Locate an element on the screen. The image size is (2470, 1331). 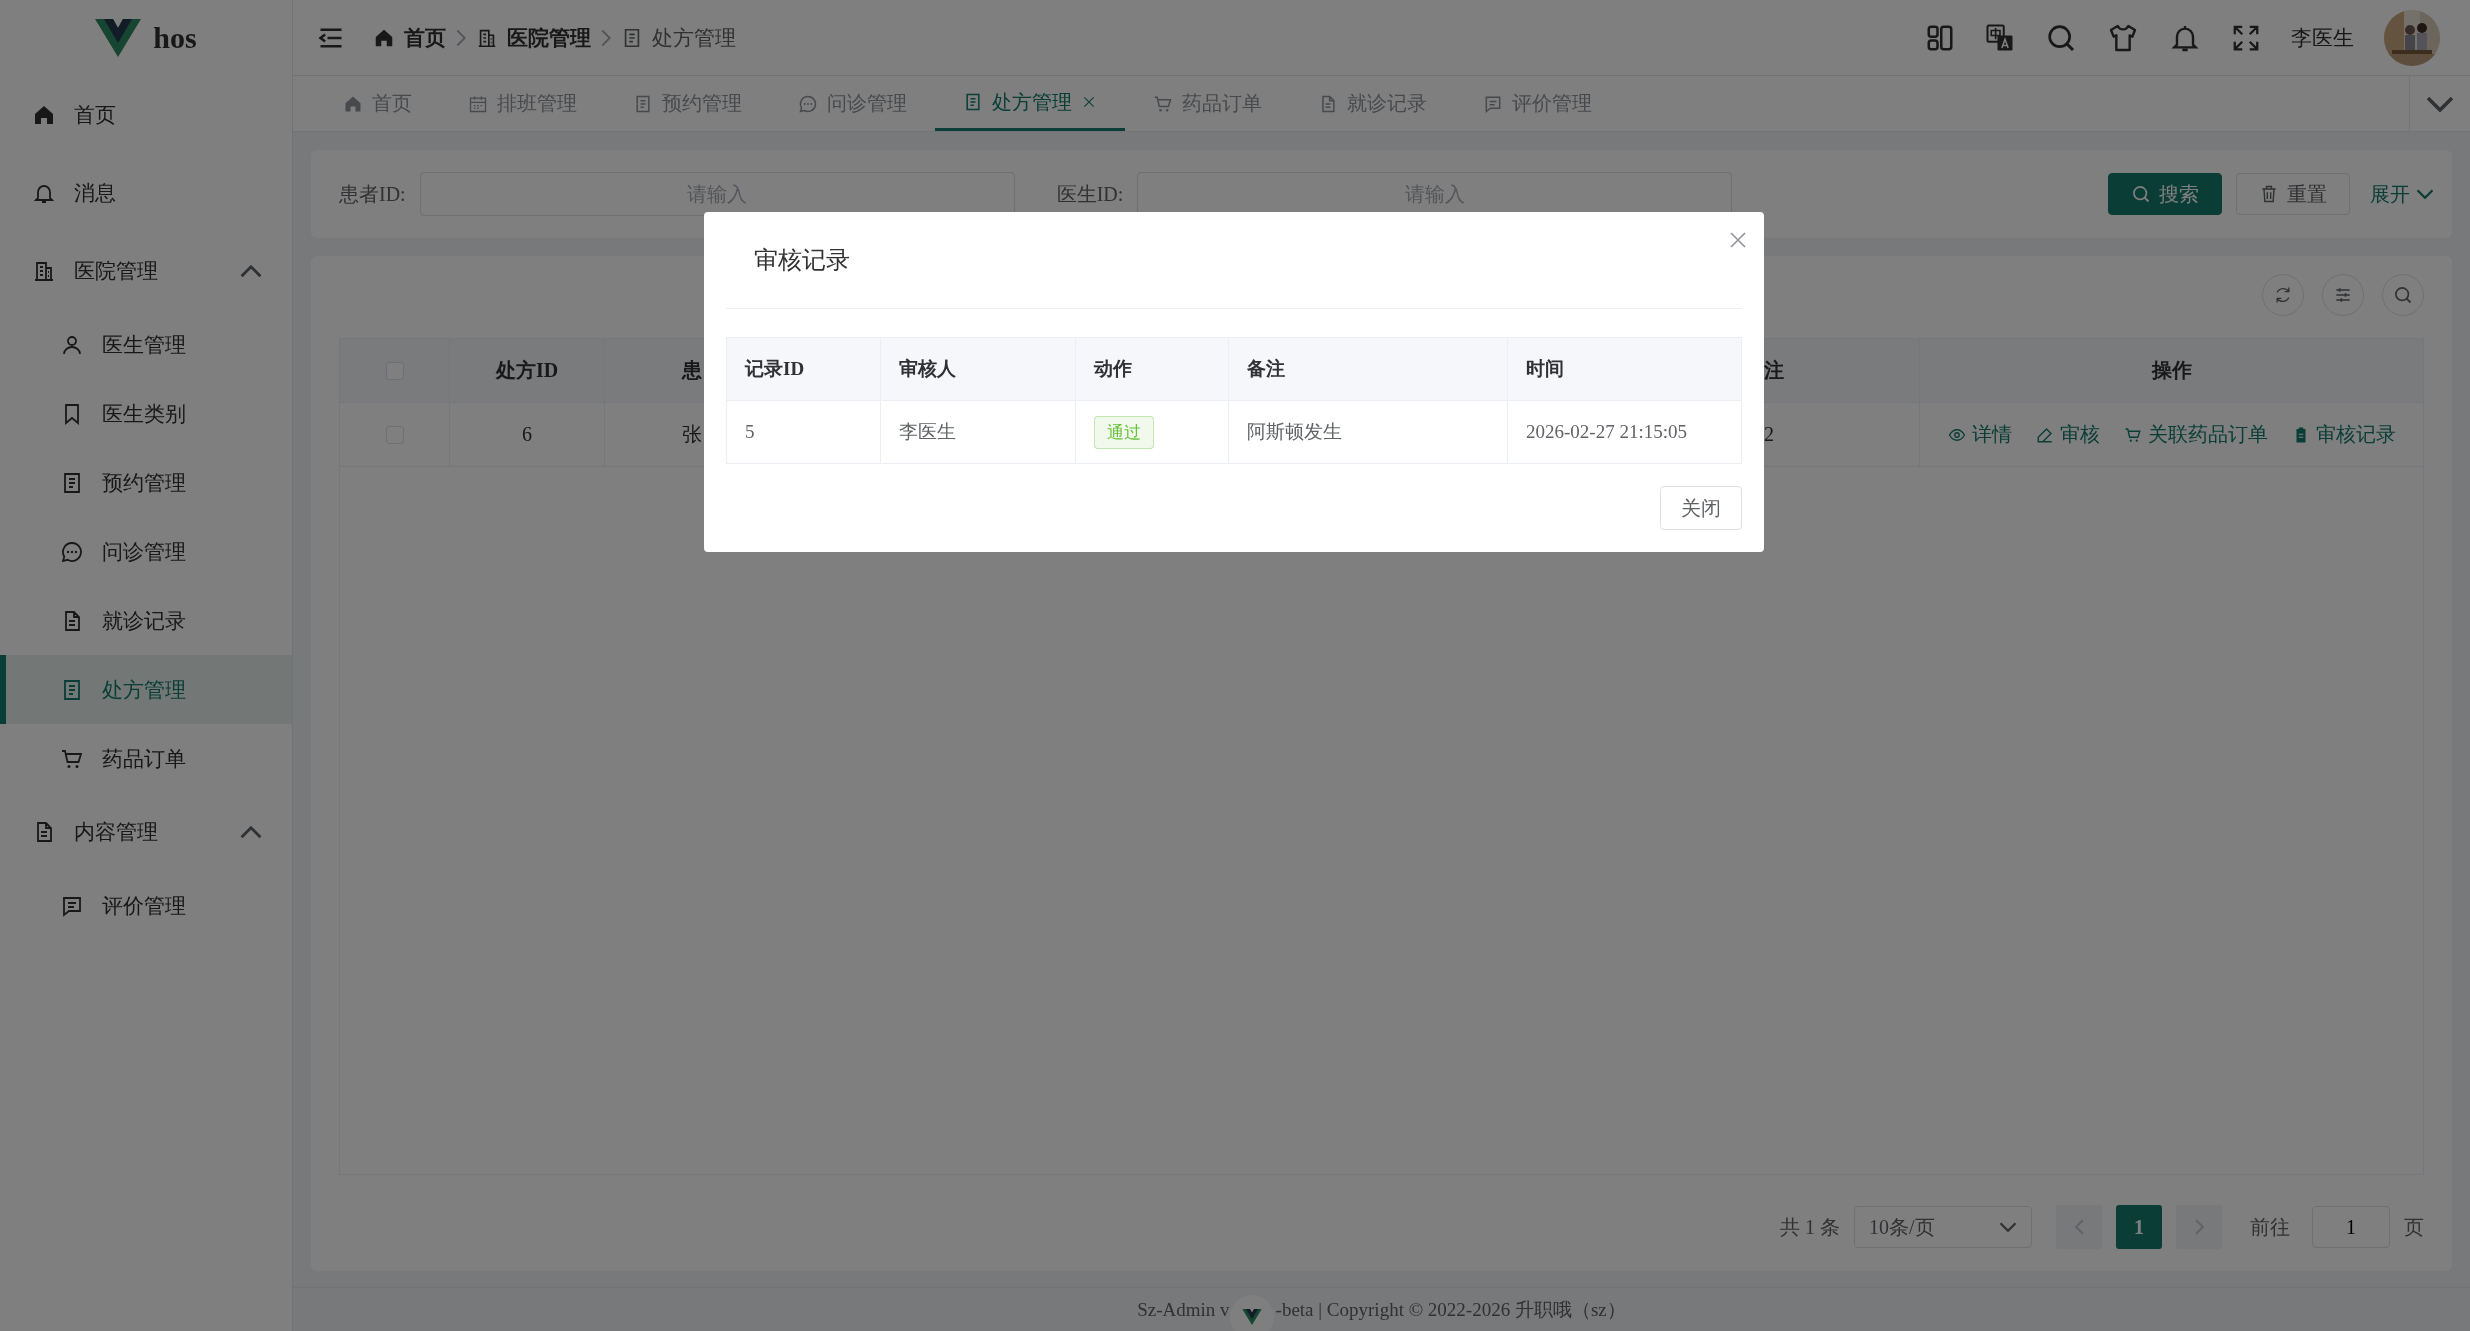
goto-label: 前往 is located at coordinates (2270, 1227).